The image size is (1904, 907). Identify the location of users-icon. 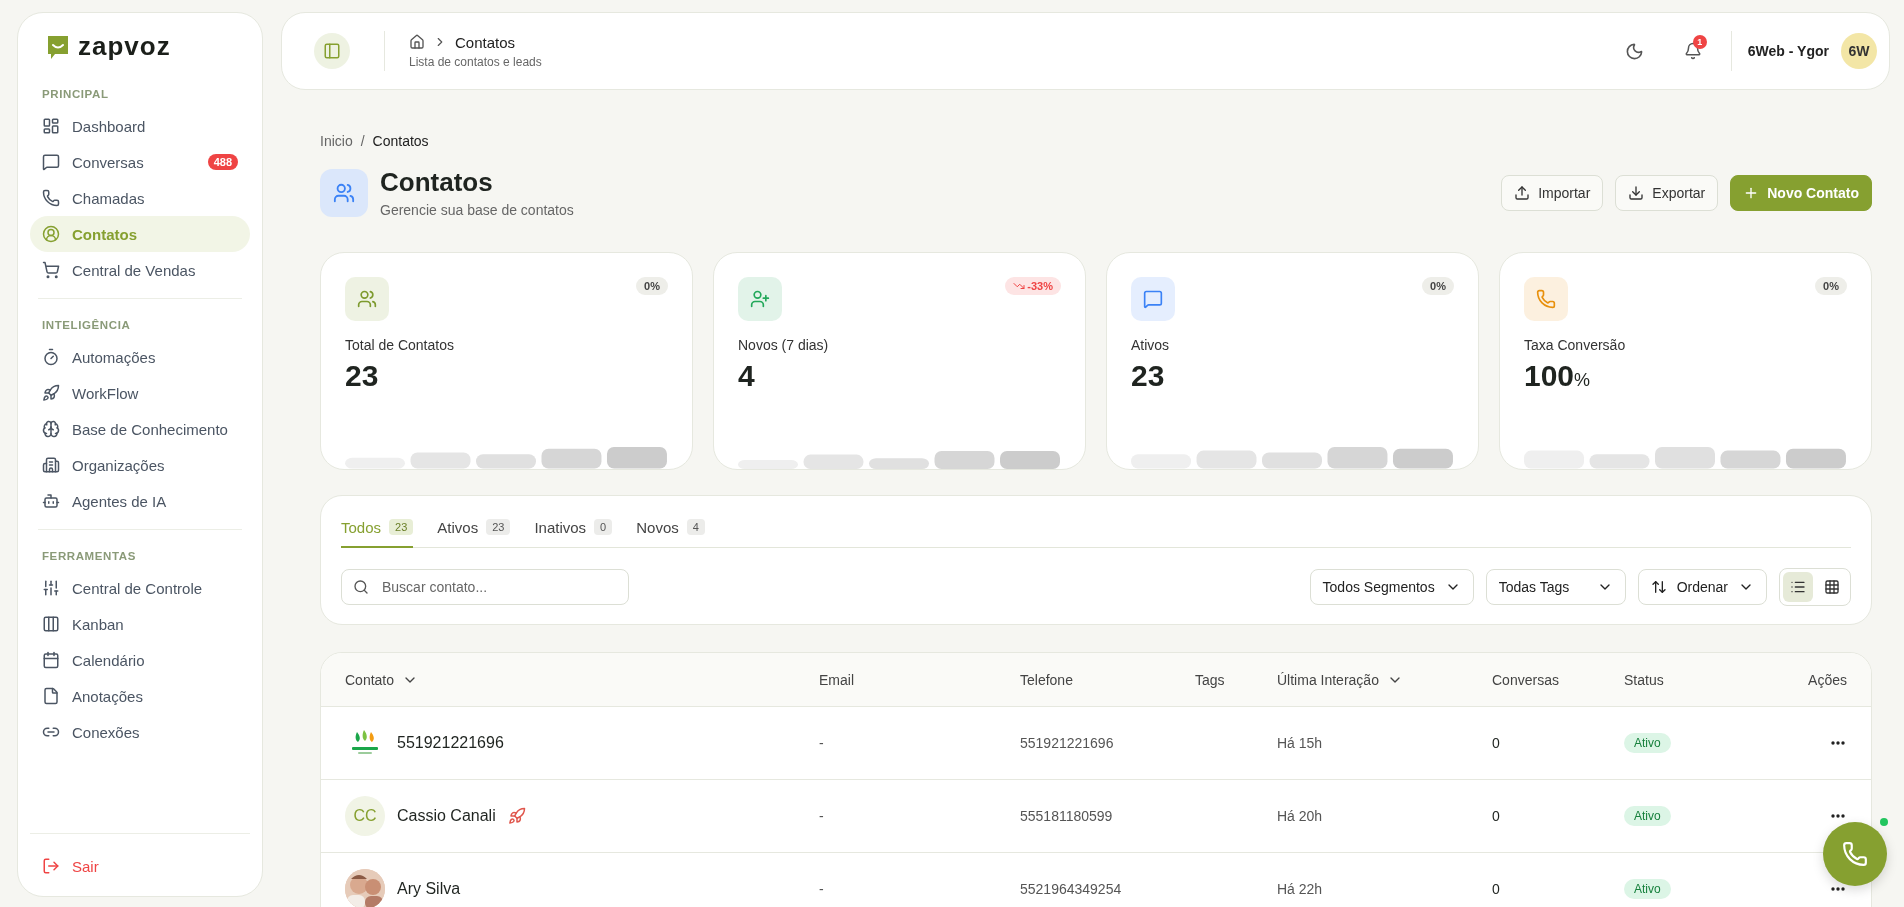
(344, 192).